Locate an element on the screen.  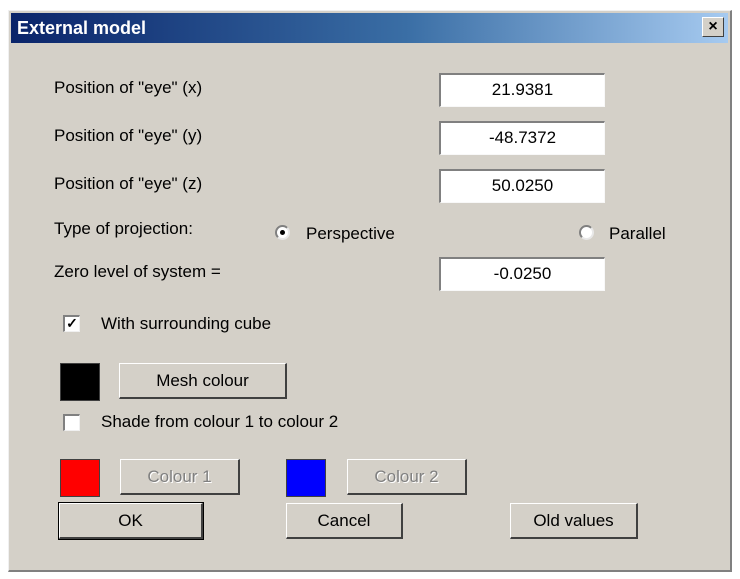
zero-level-field: -0.0250 is located at coordinates (522, 274).